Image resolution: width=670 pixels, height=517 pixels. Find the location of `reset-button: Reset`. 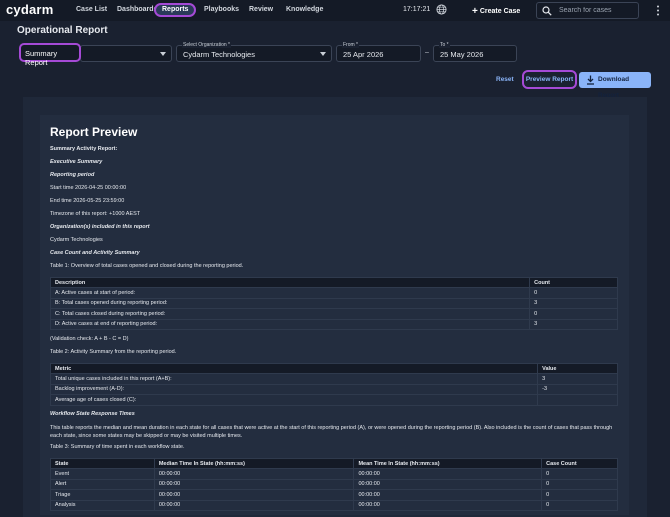

reset-button: Reset is located at coordinates (505, 79).